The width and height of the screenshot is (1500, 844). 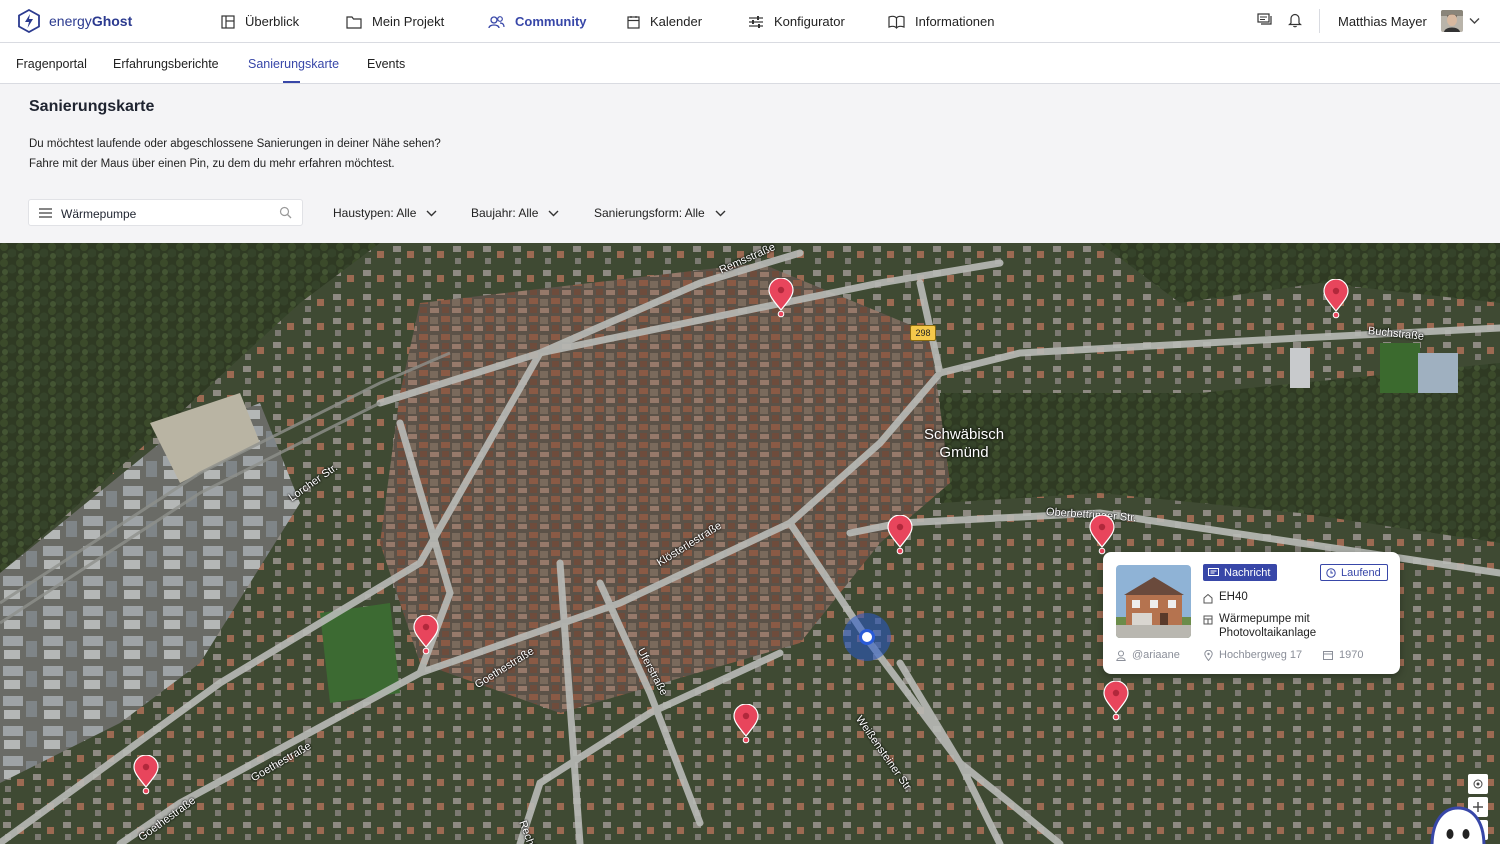 I want to click on logo-icon, so click(x=29, y=21).